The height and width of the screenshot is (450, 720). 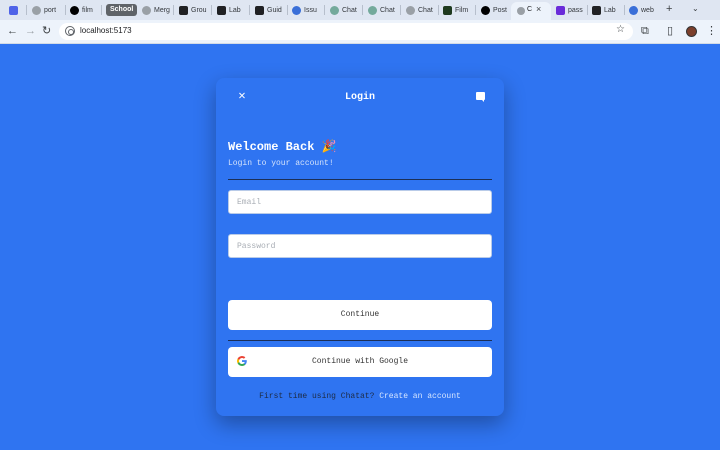 I want to click on tab-4: Merg, so click(x=156, y=10).